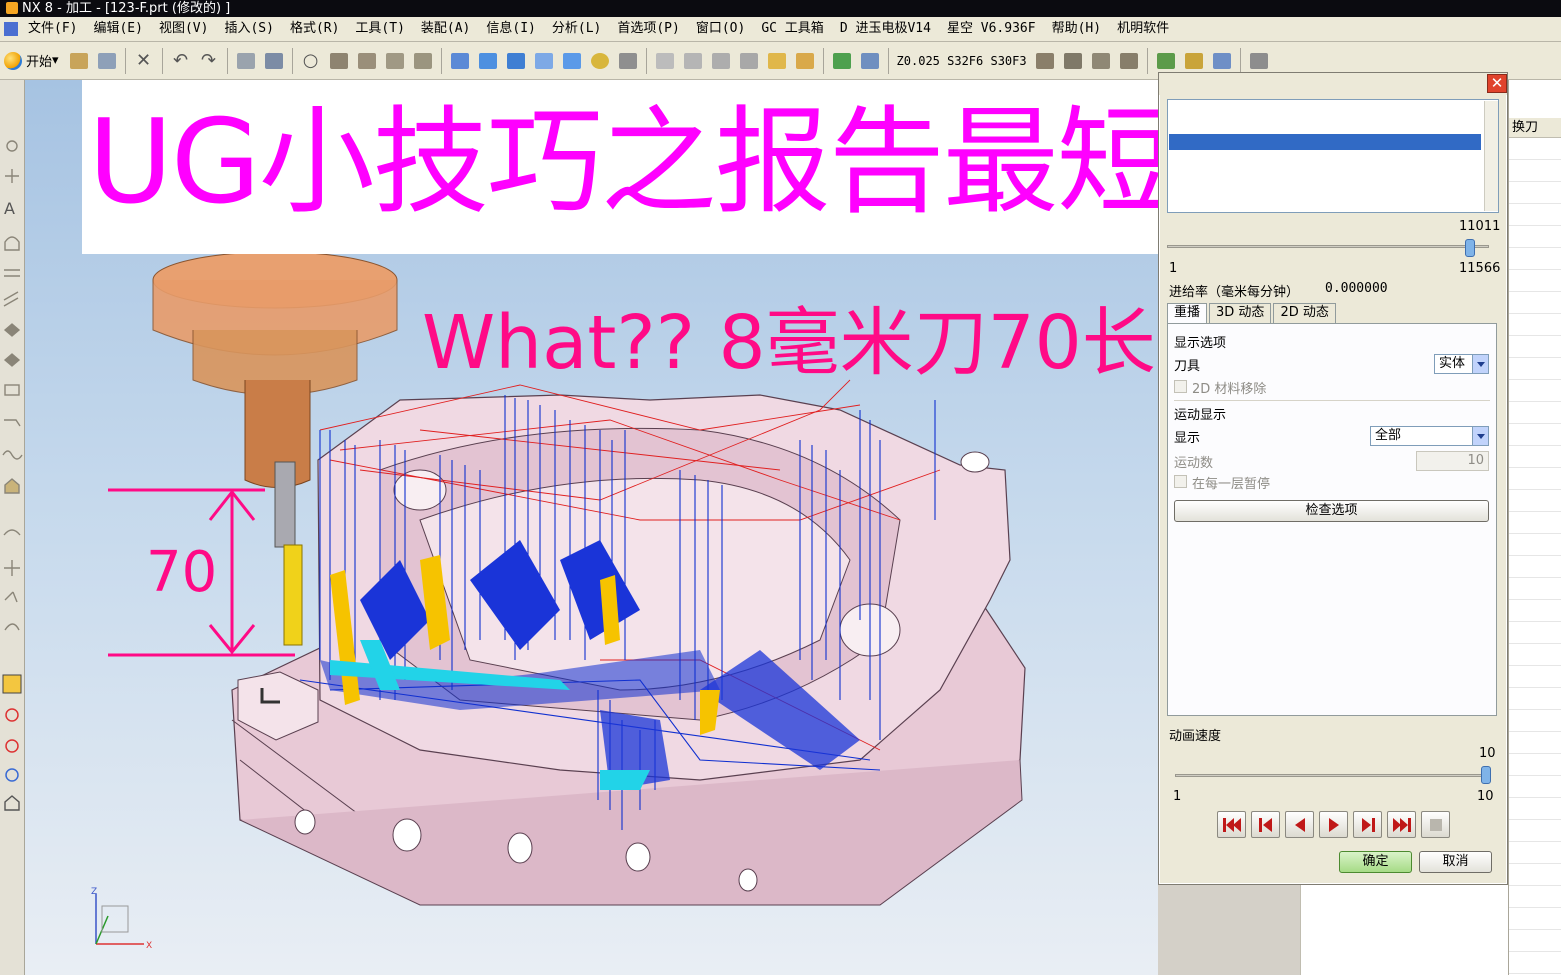 The width and height of the screenshot is (1561, 975). I want to click on save-button, so click(107, 61).